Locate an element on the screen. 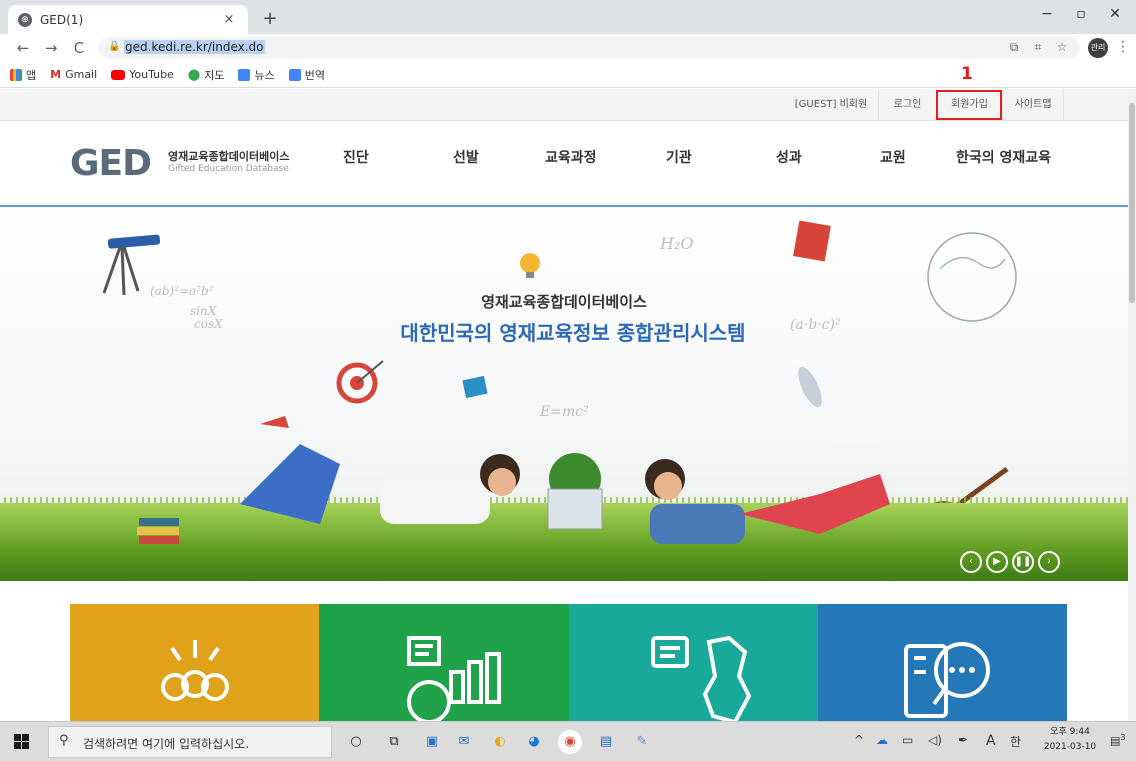 This screenshot has width=1136, height=761. clock-time: 오후 9:44 is located at coordinates (1070, 732).